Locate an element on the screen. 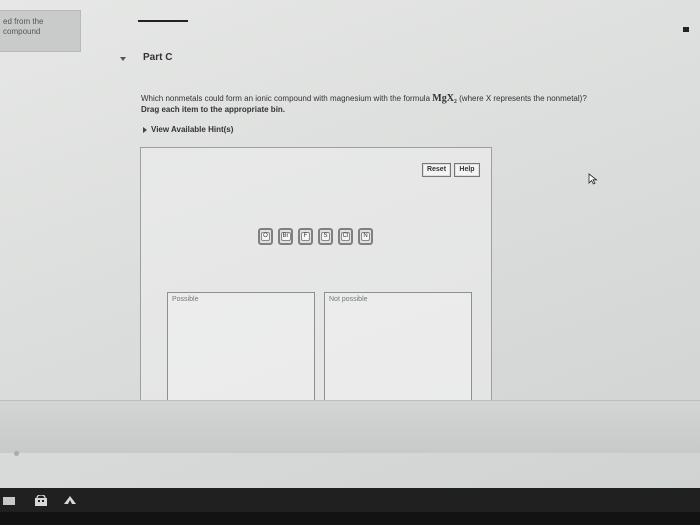 The image size is (700, 525). previous-part-snippet: ed from the compound is located at coordinates (40, 31).